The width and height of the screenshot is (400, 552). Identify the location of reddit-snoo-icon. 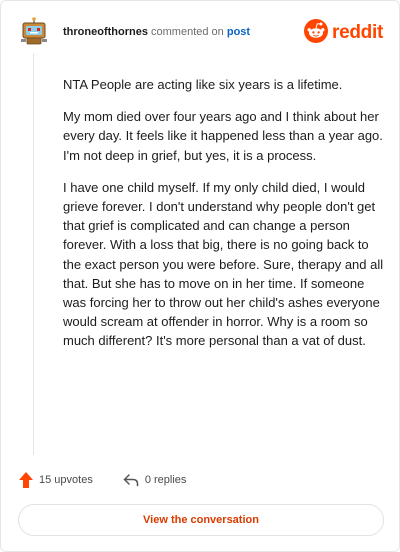
(316, 33).